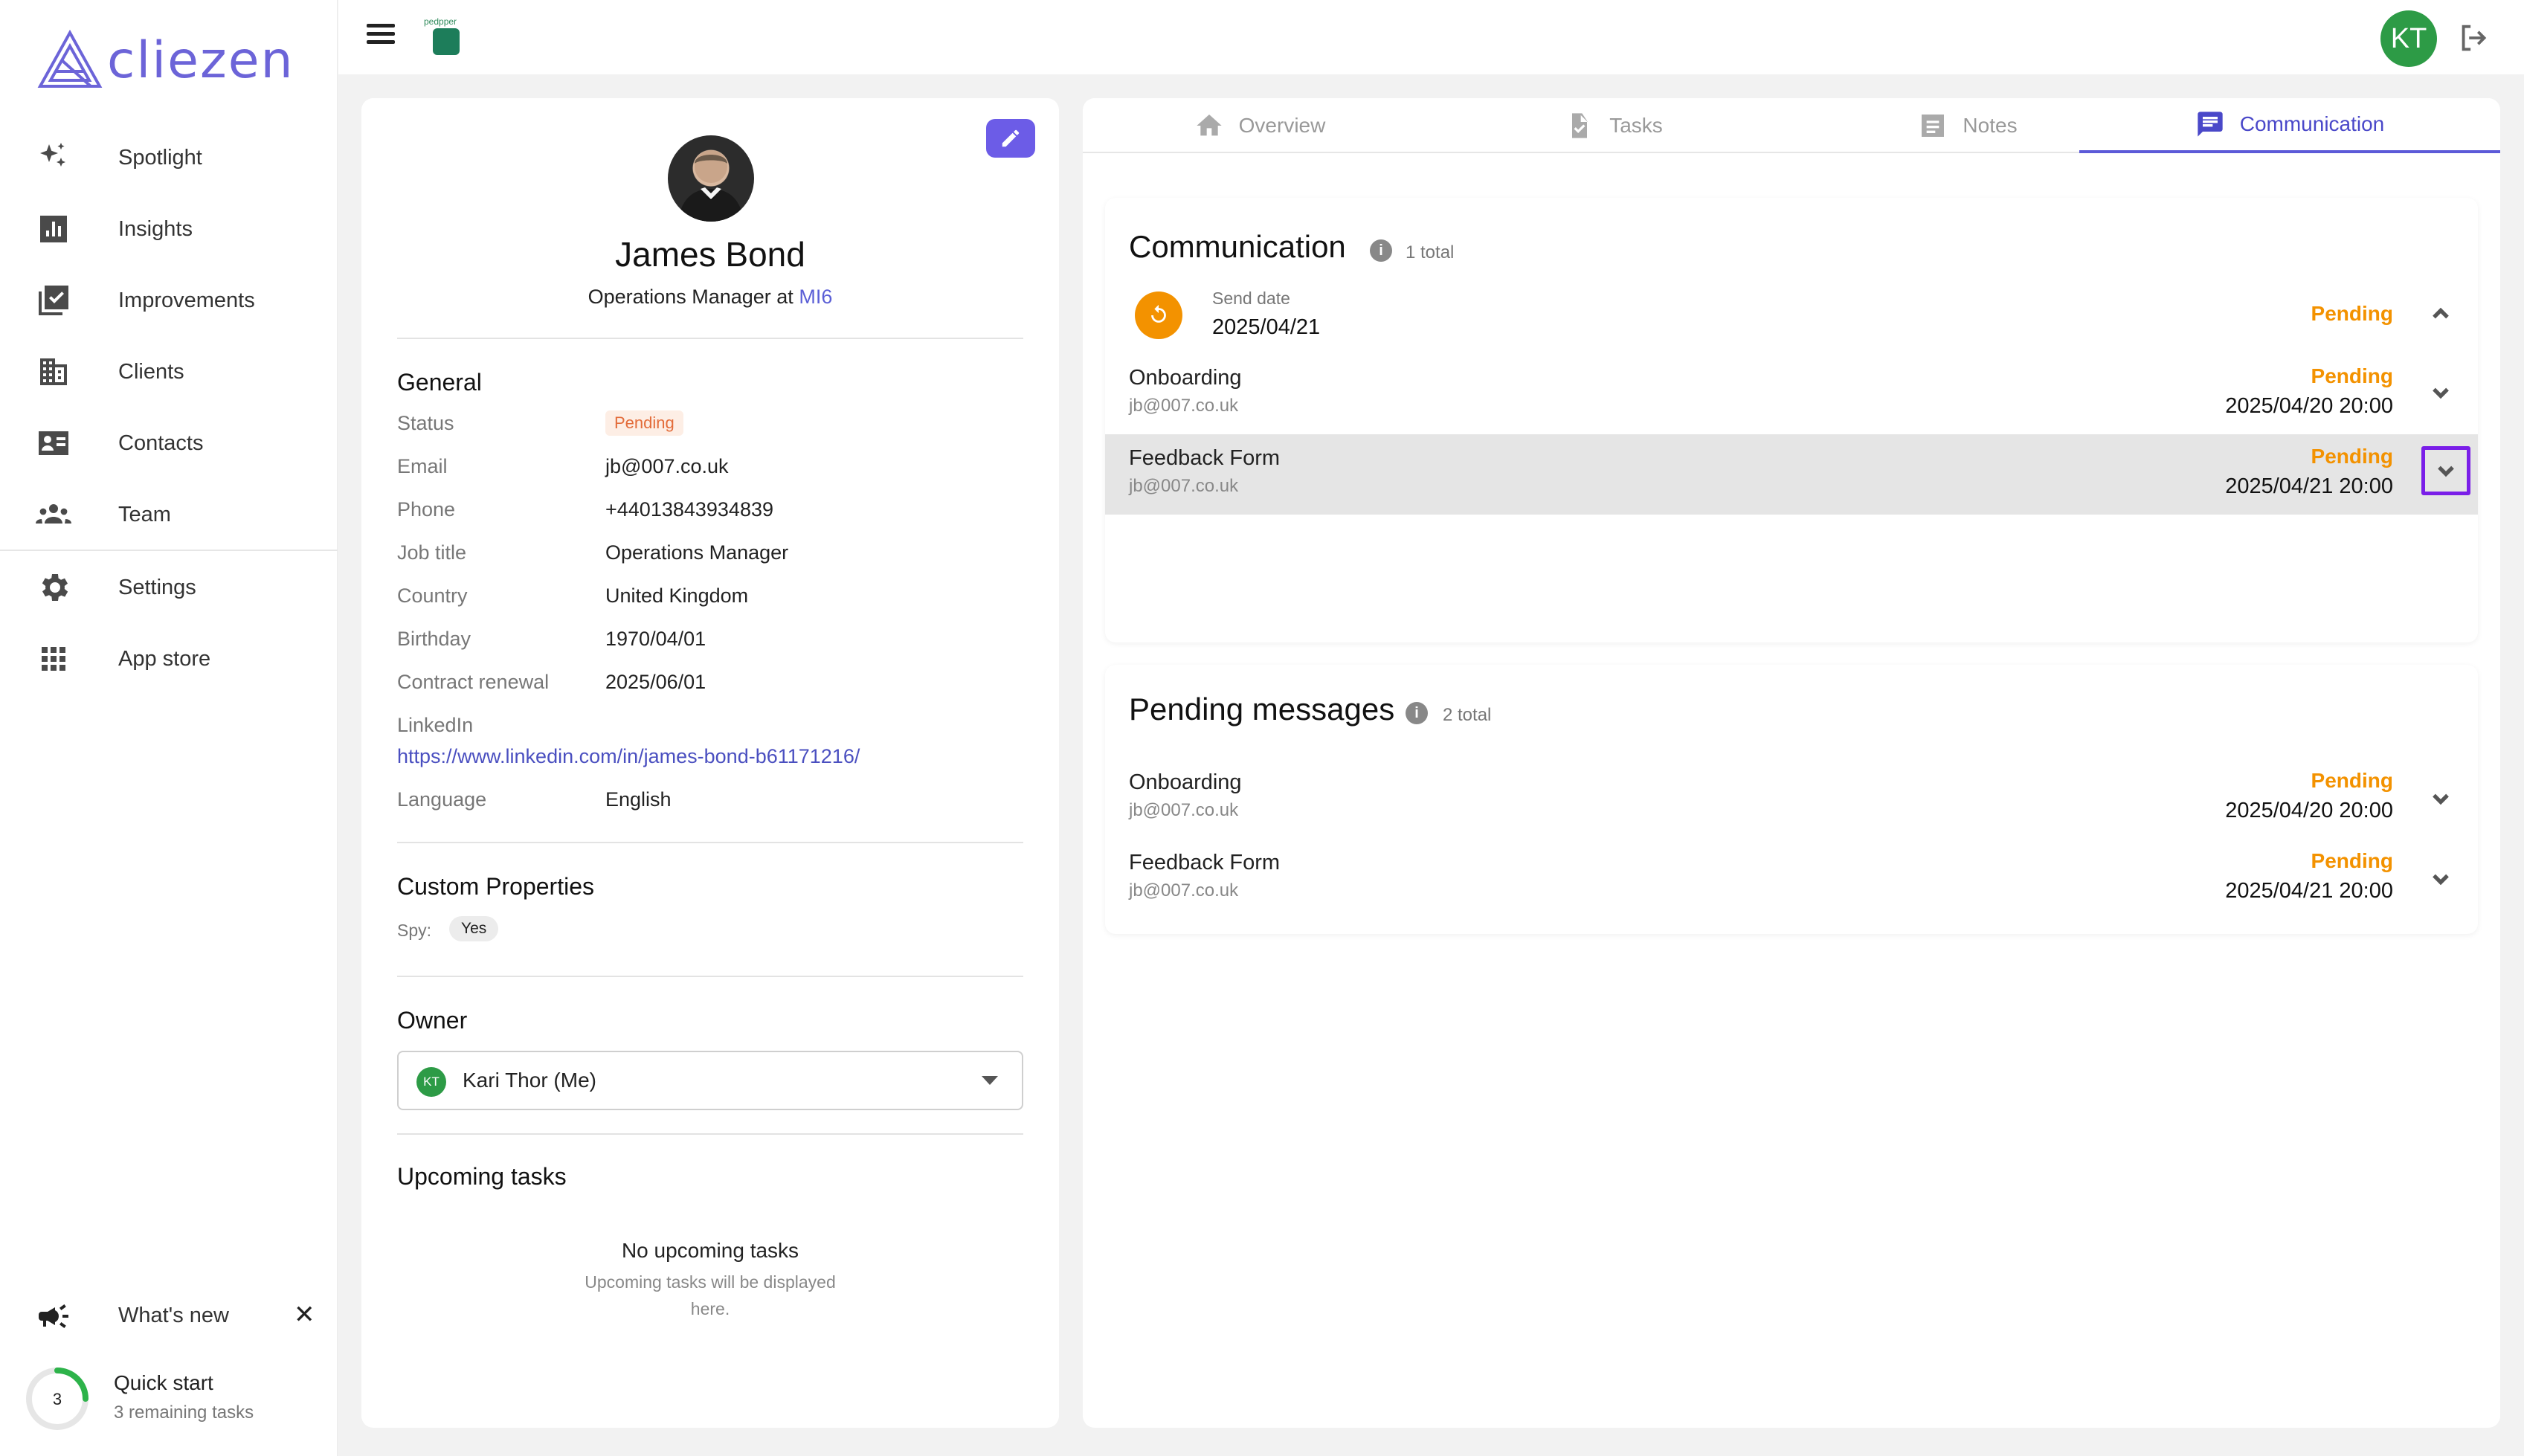 The width and height of the screenshot is (2524, 1456). Describe the element at coordinates (473, 682) in the screenshot. I see `contract-renewal-label: Contract renewal` at that location.